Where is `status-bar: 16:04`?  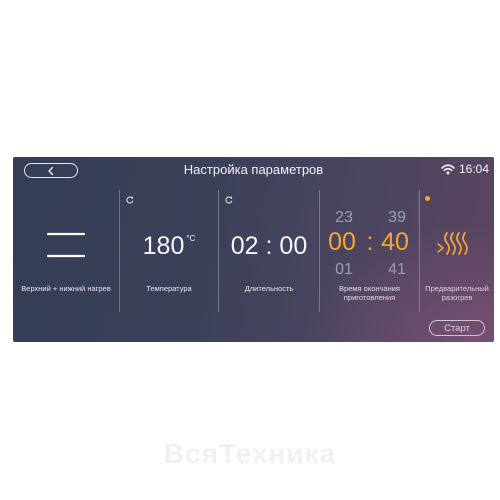 status-bar: 16:04 is located at coordinates (465, 169).